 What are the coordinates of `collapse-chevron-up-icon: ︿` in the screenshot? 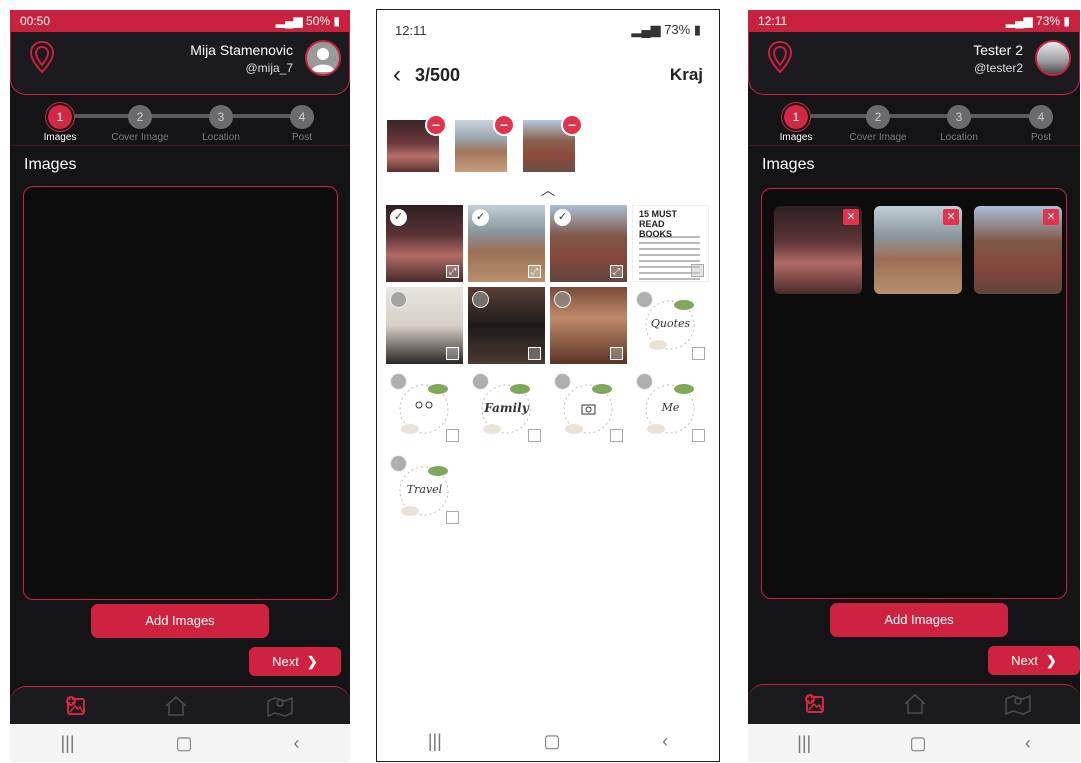 It's located at (548, 190).